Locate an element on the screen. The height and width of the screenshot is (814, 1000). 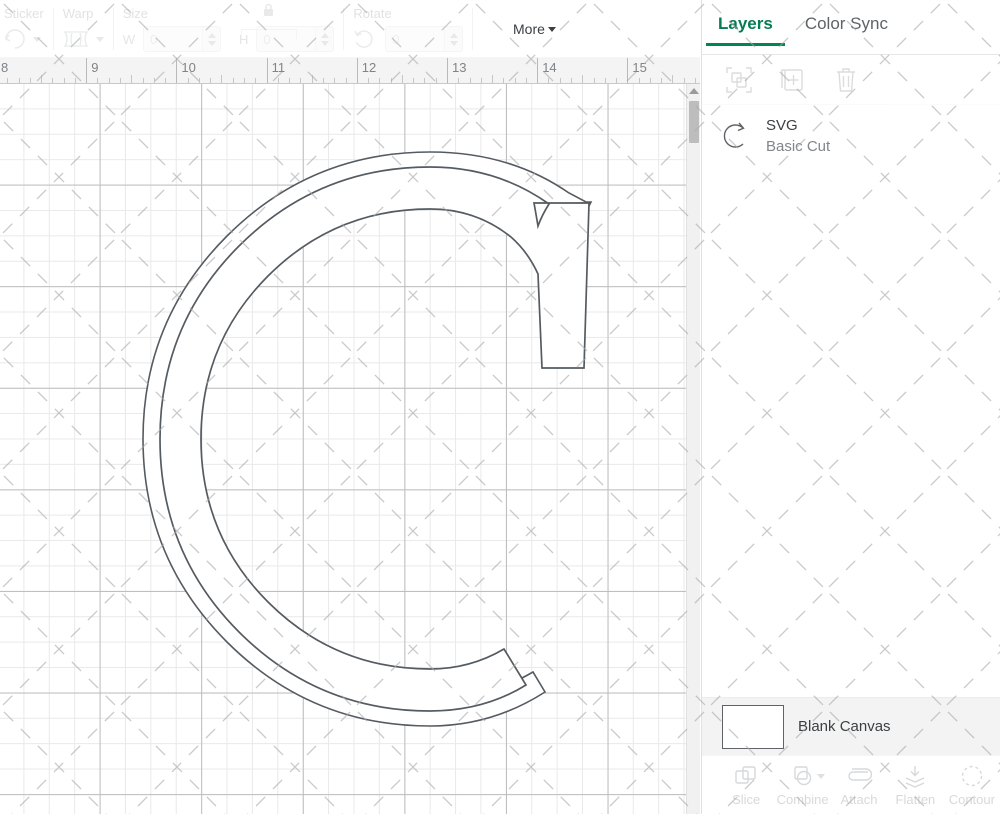
tab-color-sync: Color Sync is located at coordinates (846, 30).